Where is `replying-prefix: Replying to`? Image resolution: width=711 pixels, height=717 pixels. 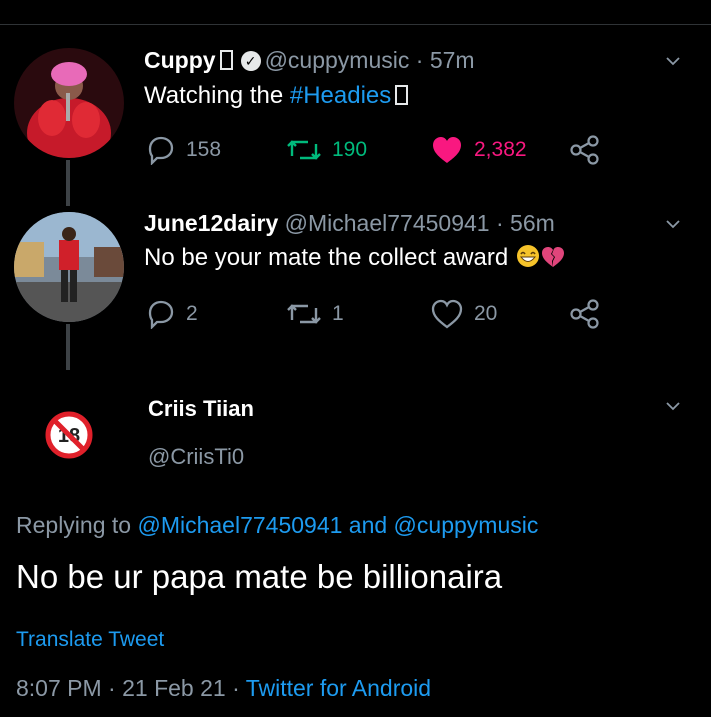 replying-prefix: Replying to is located at coordinates (74, 525).